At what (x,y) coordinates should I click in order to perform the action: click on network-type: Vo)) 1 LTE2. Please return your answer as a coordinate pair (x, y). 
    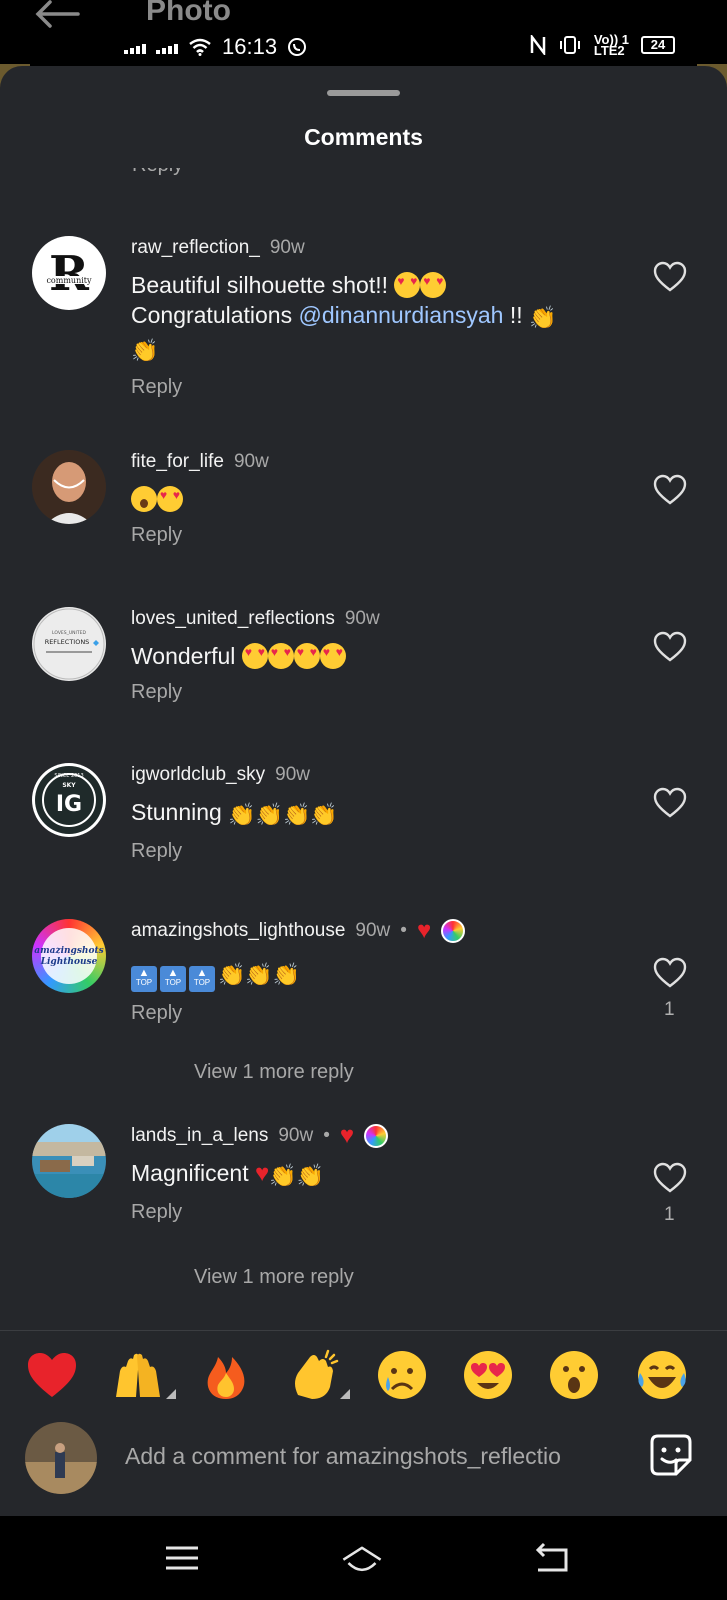
    Looking at the image, I should click on (611, 45).